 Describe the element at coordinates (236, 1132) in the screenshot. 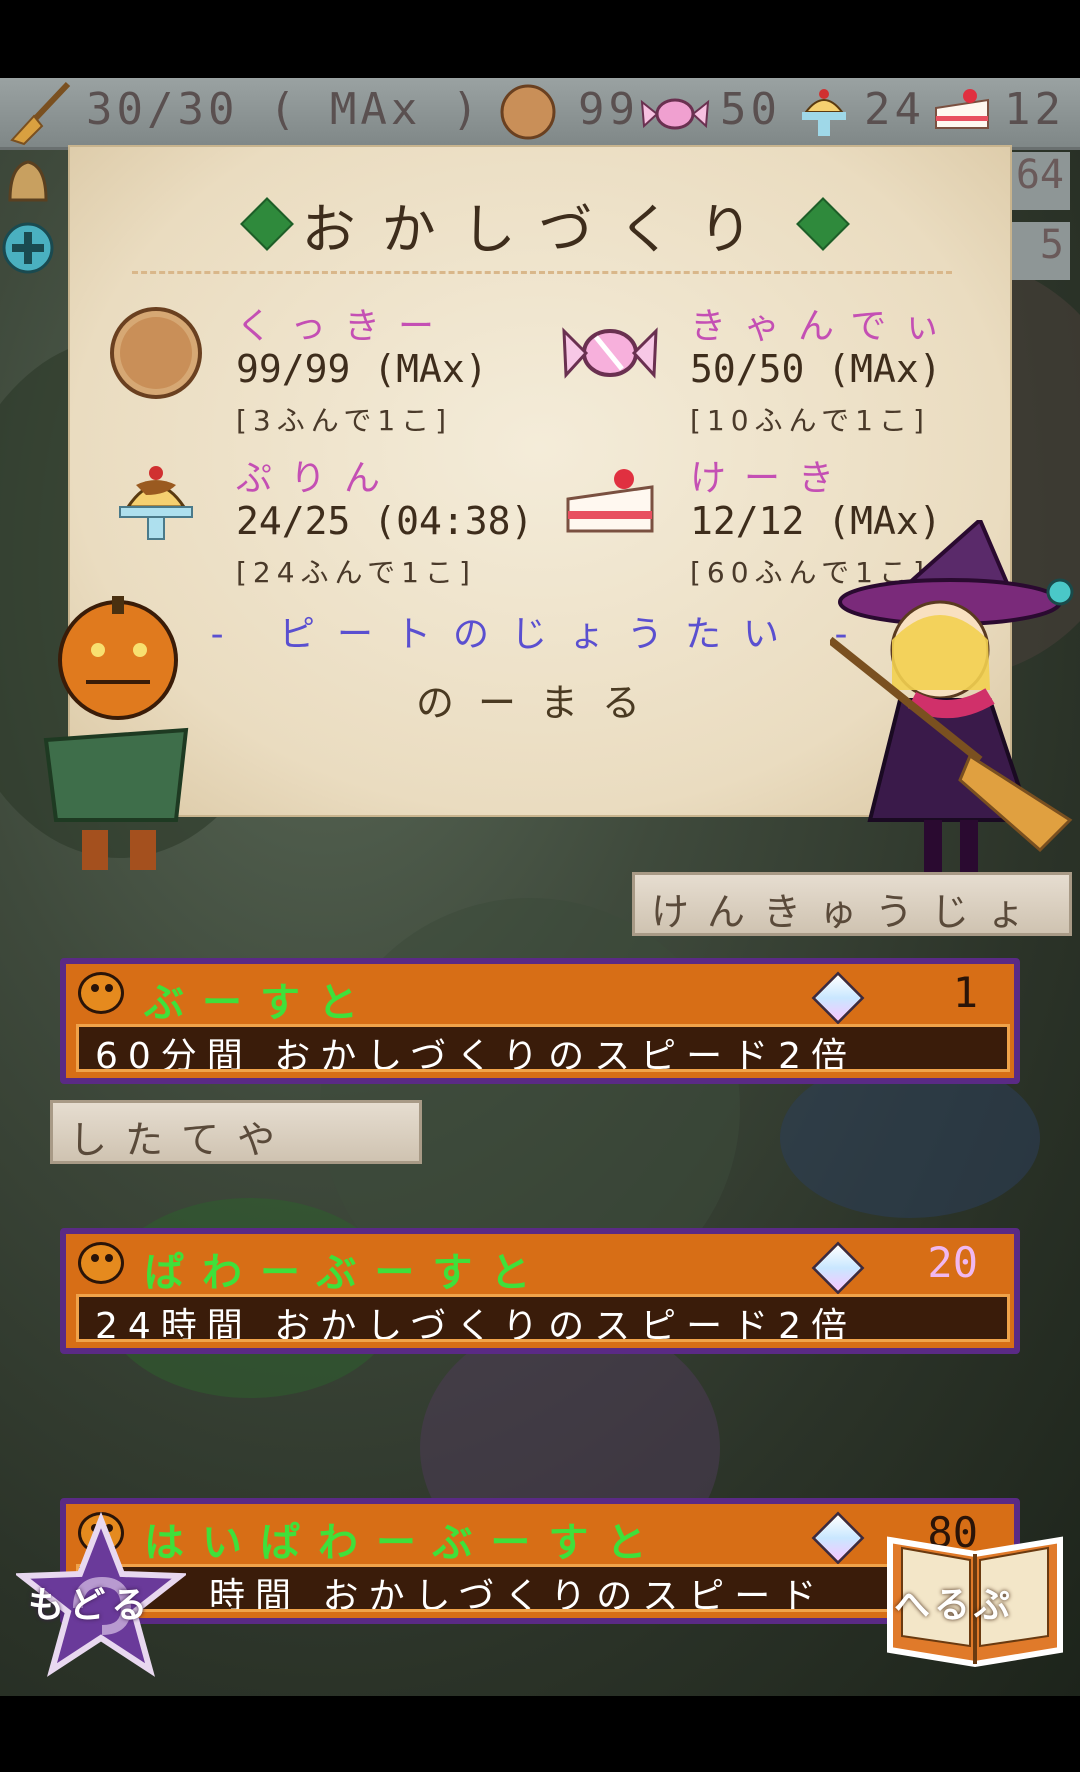

I see `tailor-sign: したてや` at that location.